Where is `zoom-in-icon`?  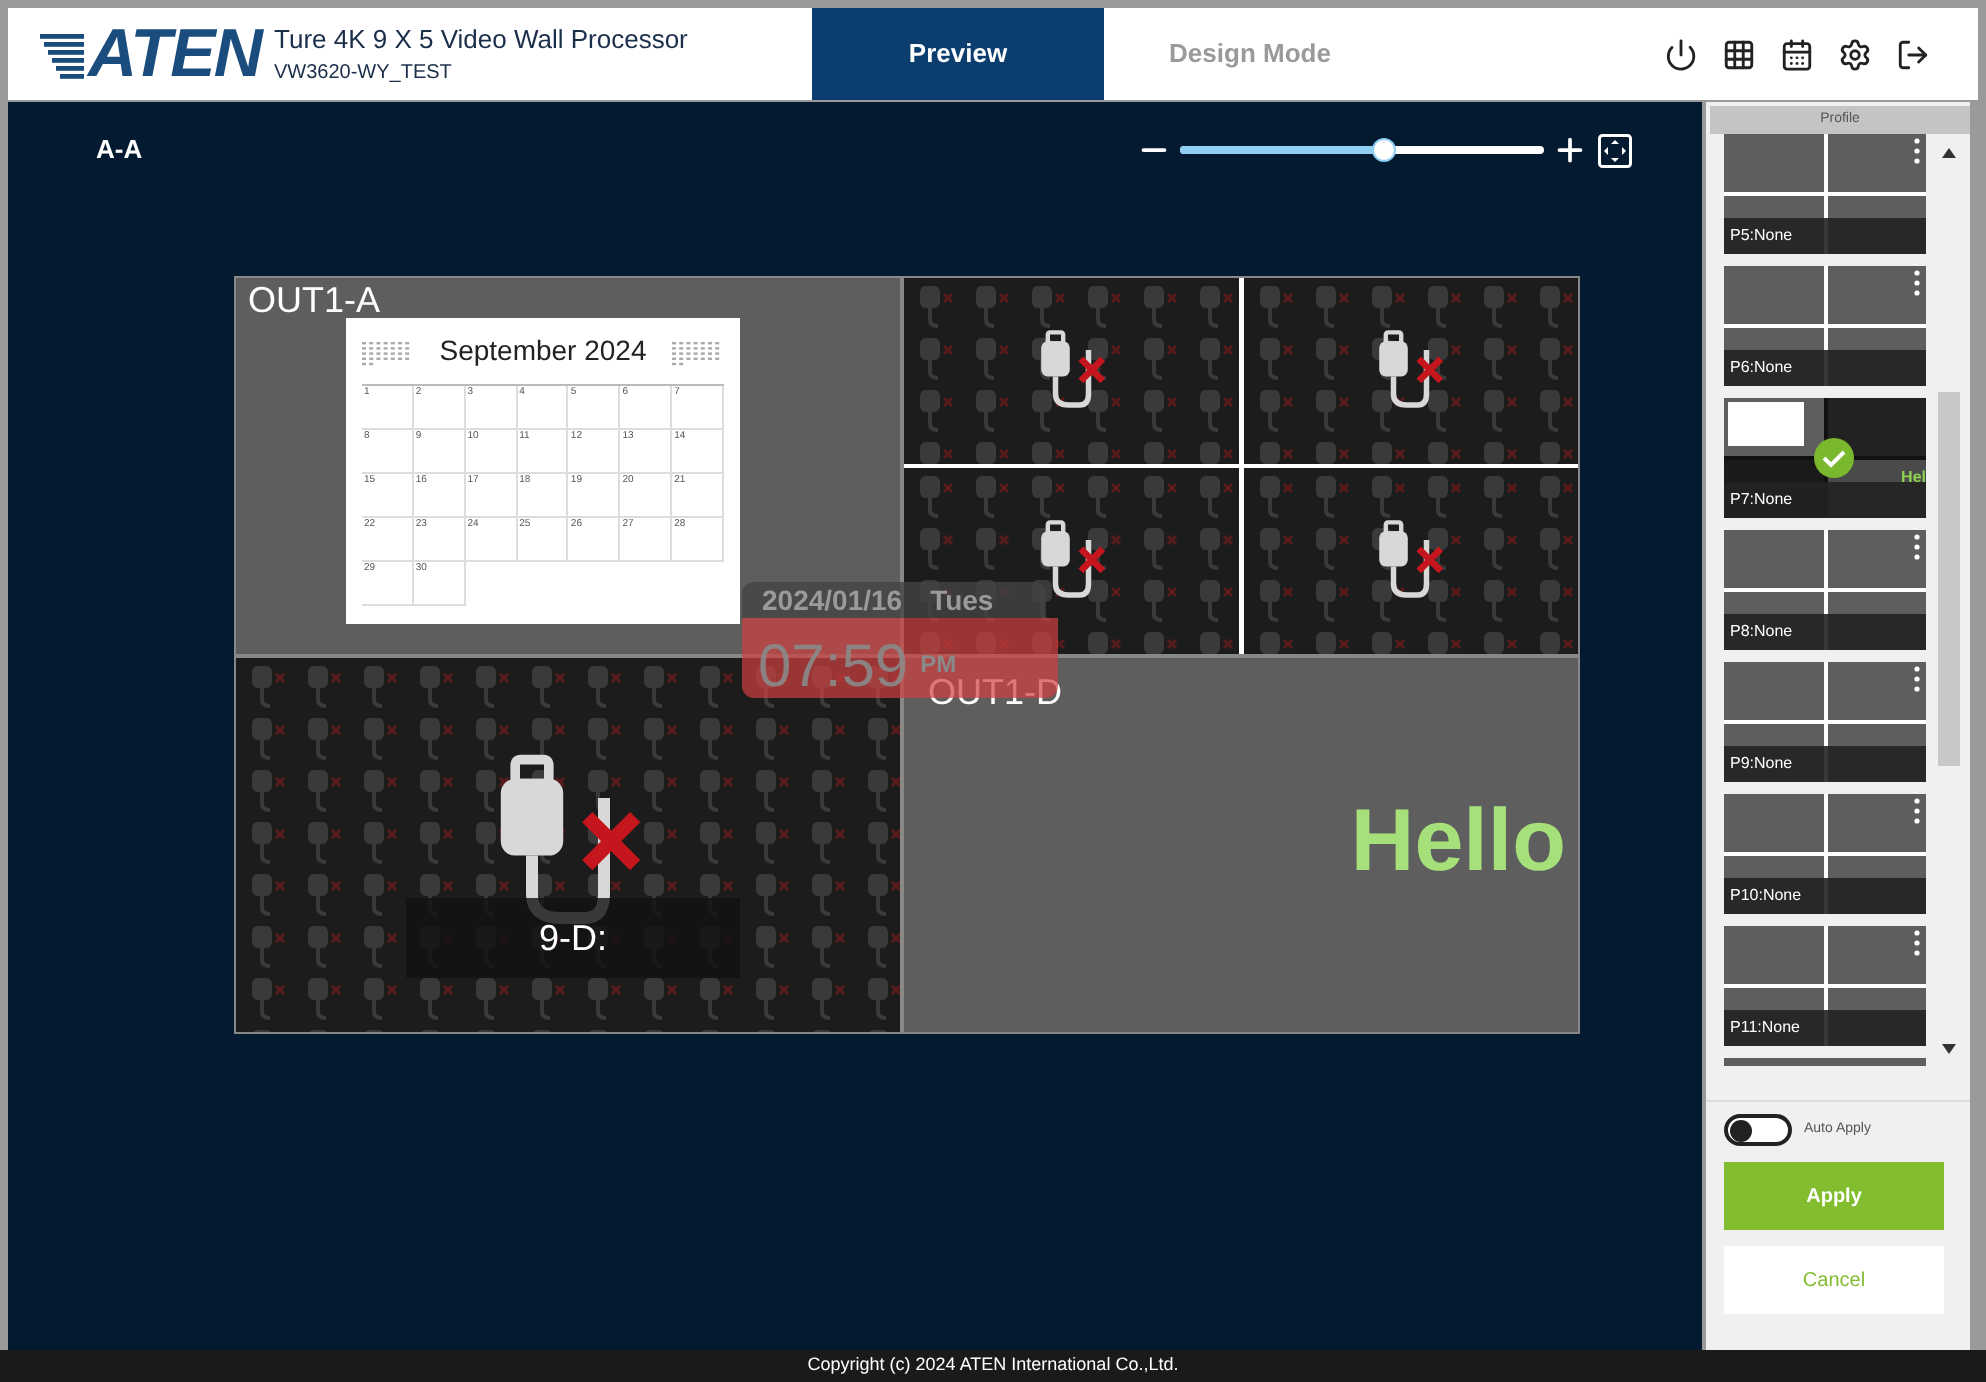
zoom-in-icon is located at coordinates (1570, 150).